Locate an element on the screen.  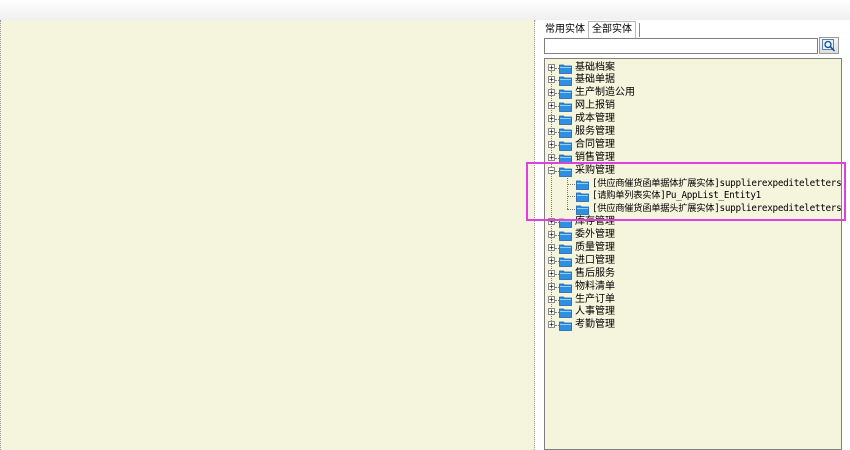
tree-child-label: [供应商催货函单据体扩展实体]supplierexpediteletters is located at coordinates (717, 183).